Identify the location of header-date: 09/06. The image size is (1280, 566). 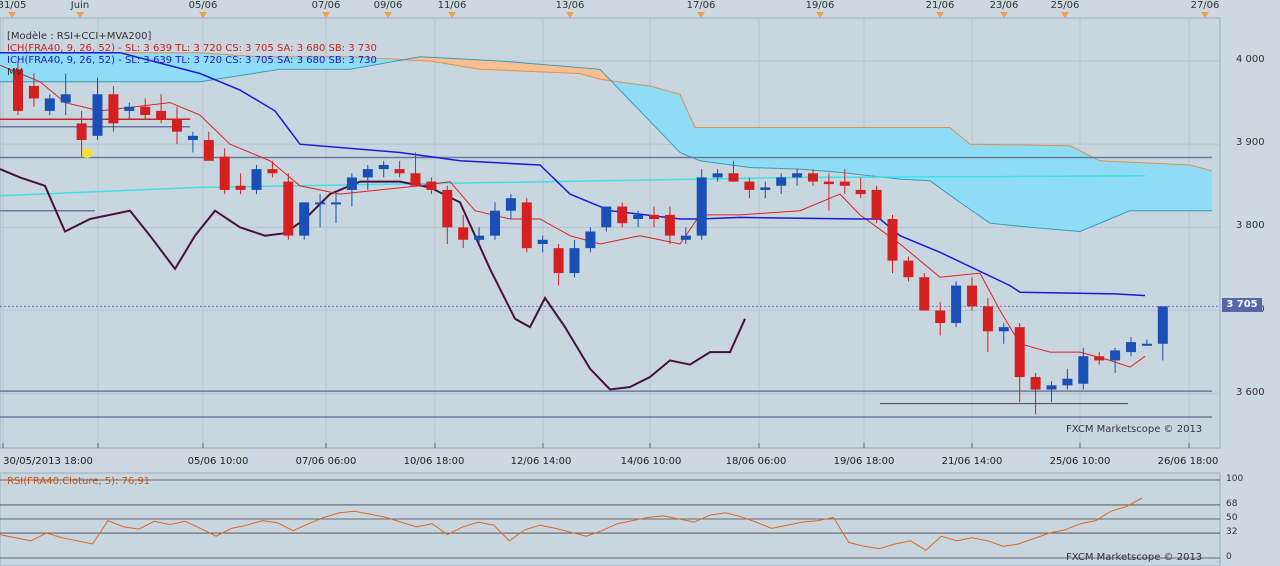
(388, 5).